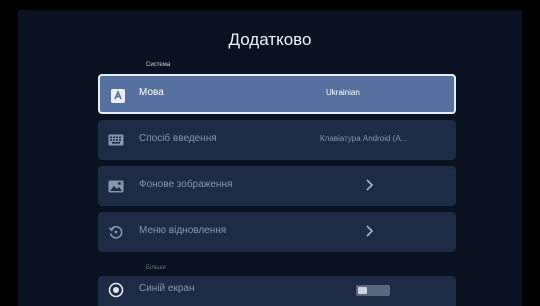  What do you see at coordinates (116, 140) in the screenshot?
I see `keyboard-icon` at bounding box center [116, 140].